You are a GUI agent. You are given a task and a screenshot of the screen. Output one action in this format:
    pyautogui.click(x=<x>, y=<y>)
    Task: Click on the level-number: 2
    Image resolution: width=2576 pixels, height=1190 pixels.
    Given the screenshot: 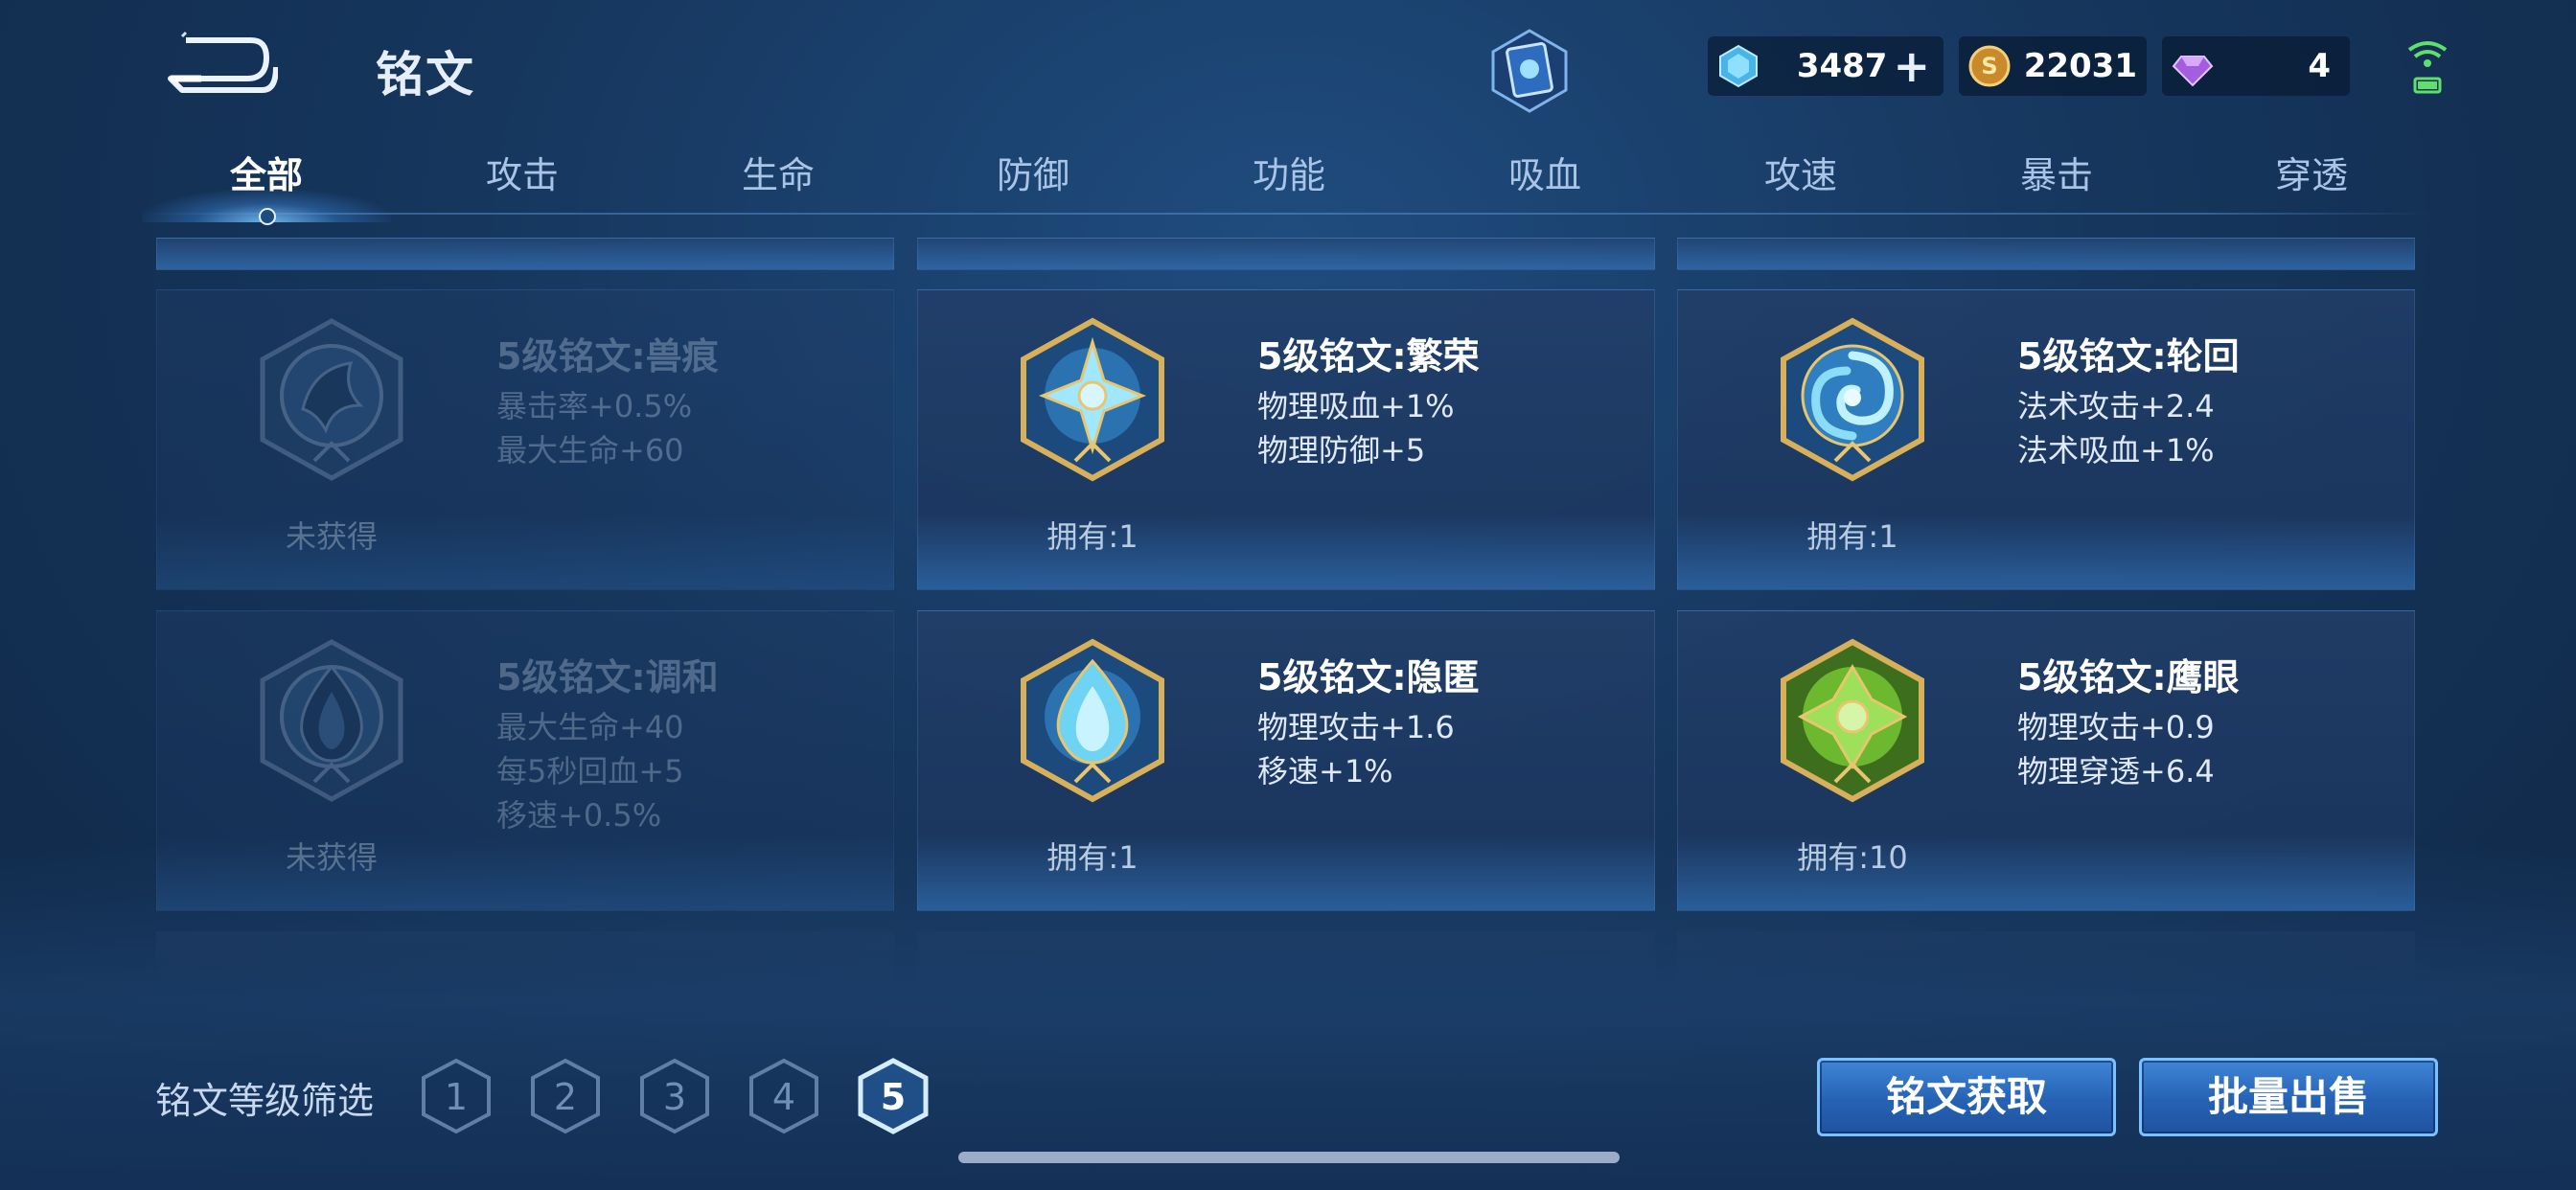 What is the action you would take?
    pyautogui.click(x=565, y=1097)
    